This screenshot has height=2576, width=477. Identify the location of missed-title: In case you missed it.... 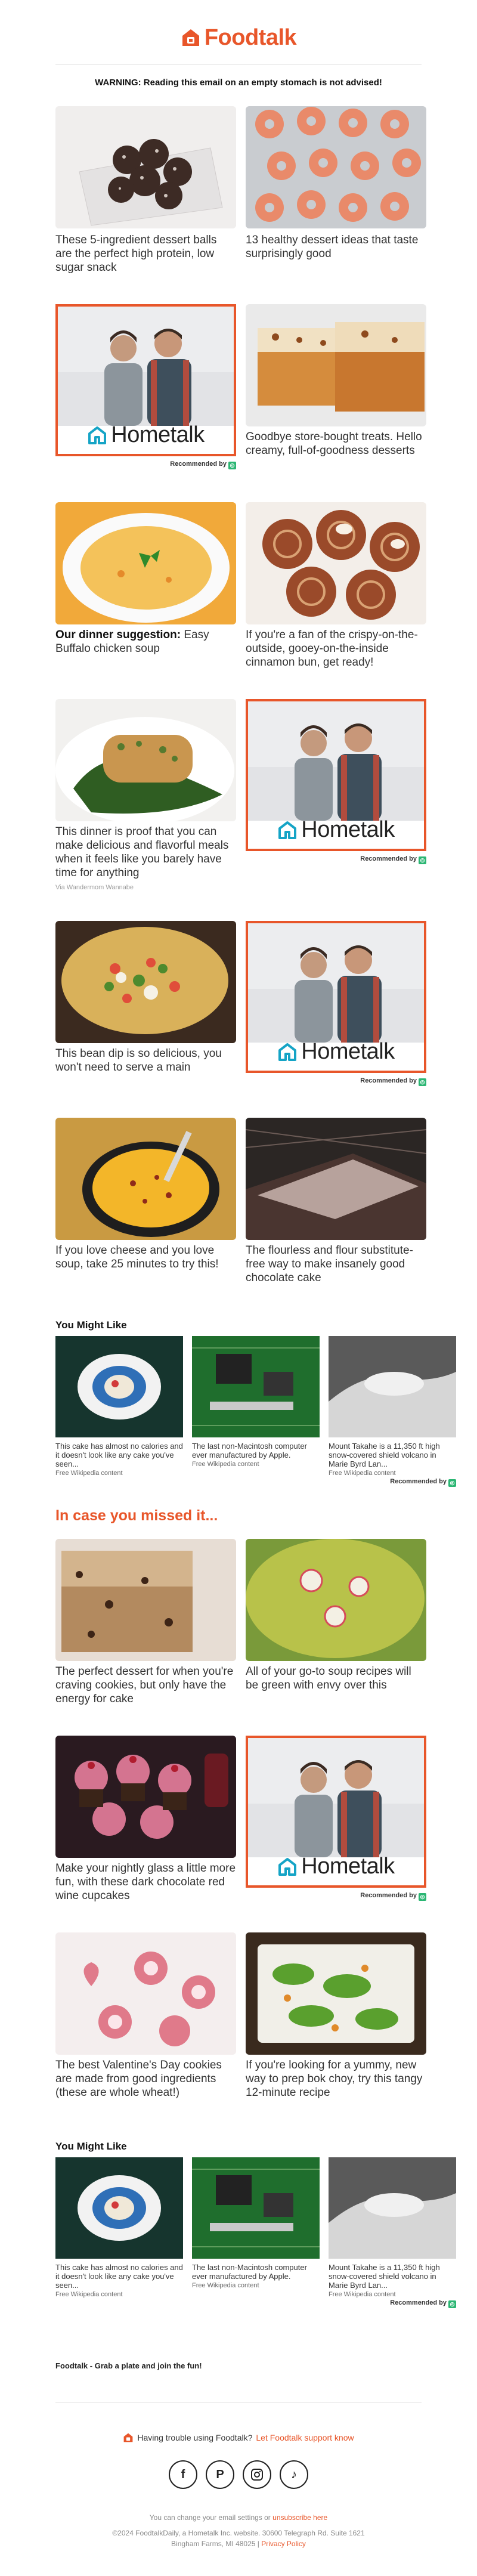
(136, 1515).